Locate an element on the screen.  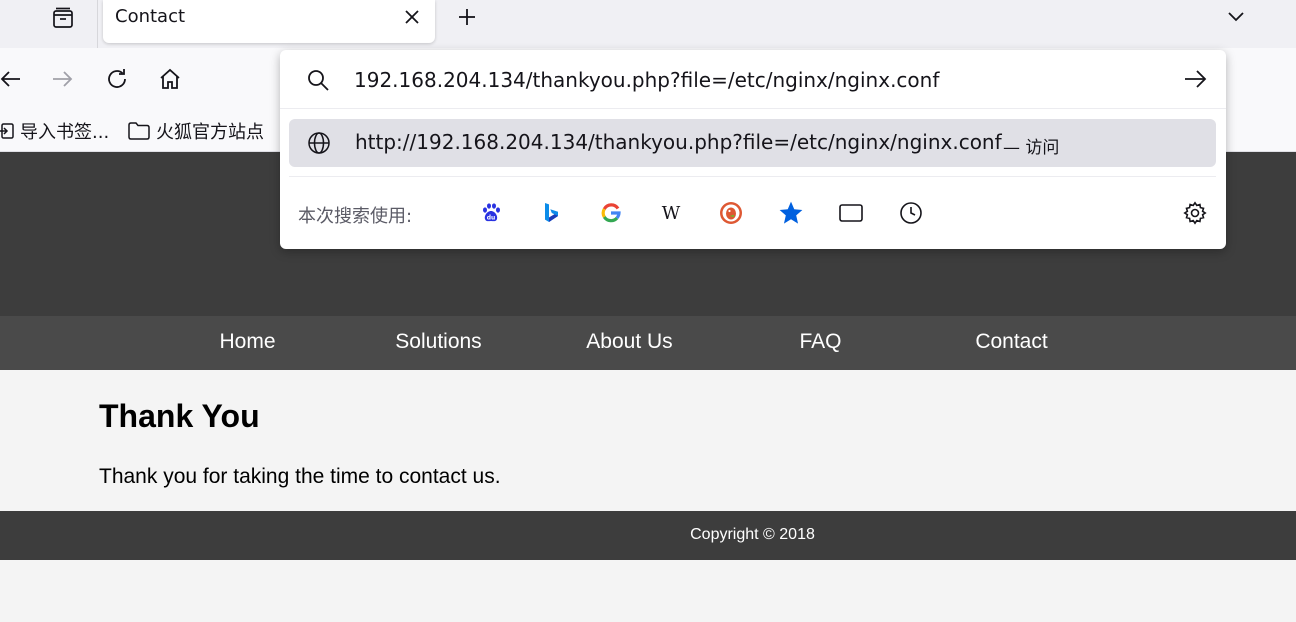
site-nav: Home Solutions About Us FAQ Contact is located at coordinates (648, 343).